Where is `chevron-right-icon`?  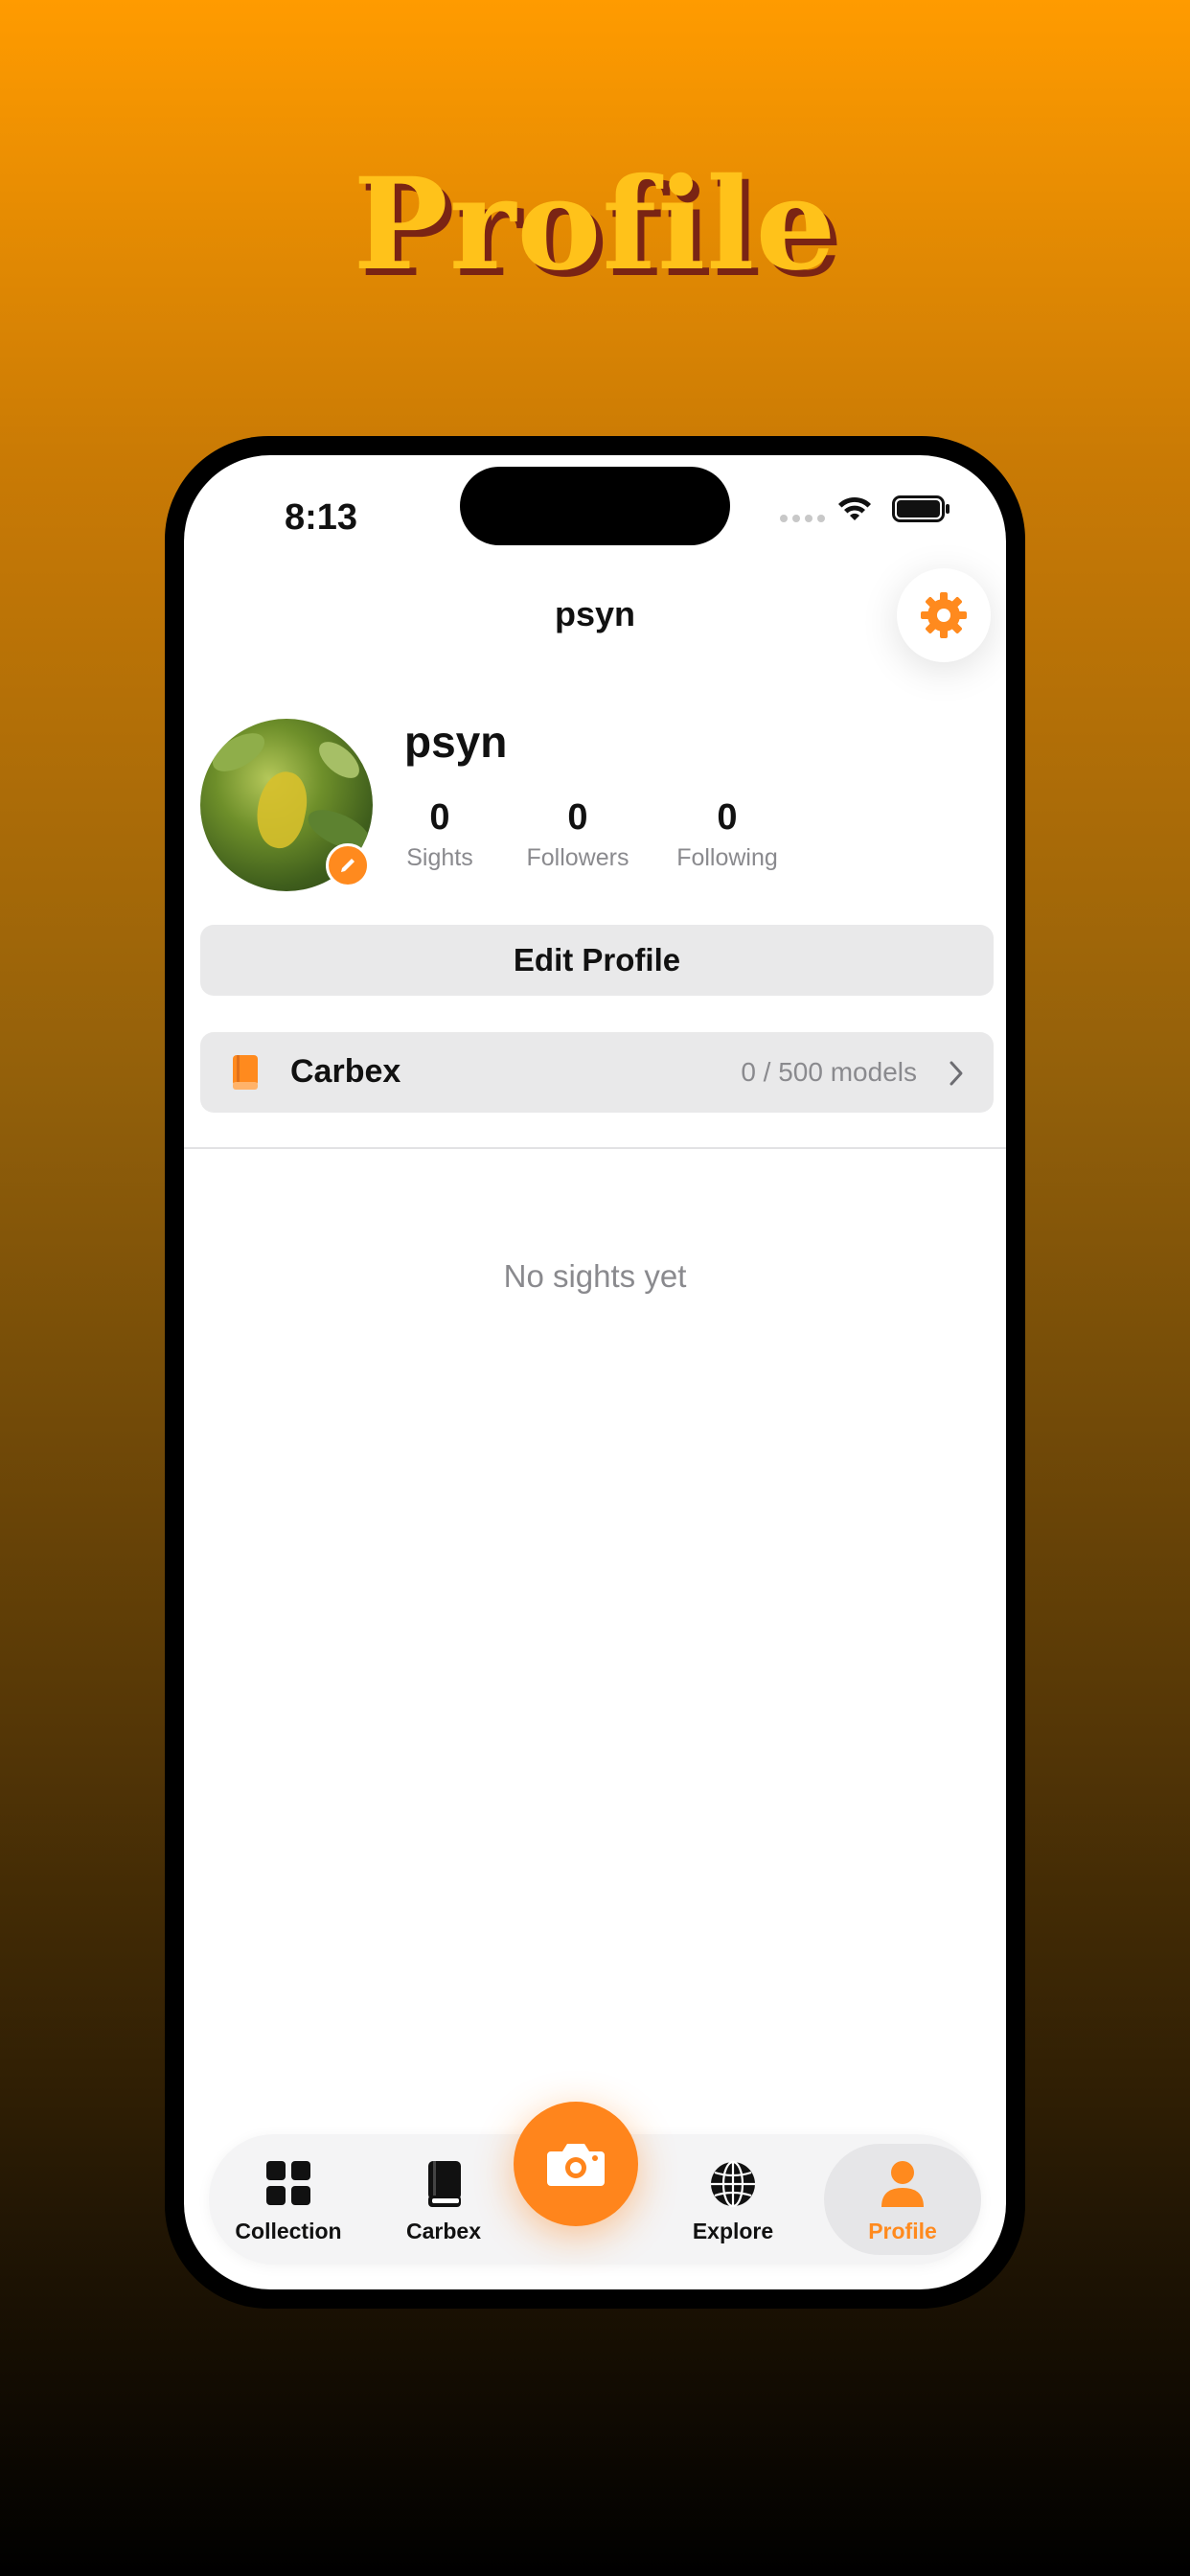
chevron-right-icon is located at coordinates (957, 1073).